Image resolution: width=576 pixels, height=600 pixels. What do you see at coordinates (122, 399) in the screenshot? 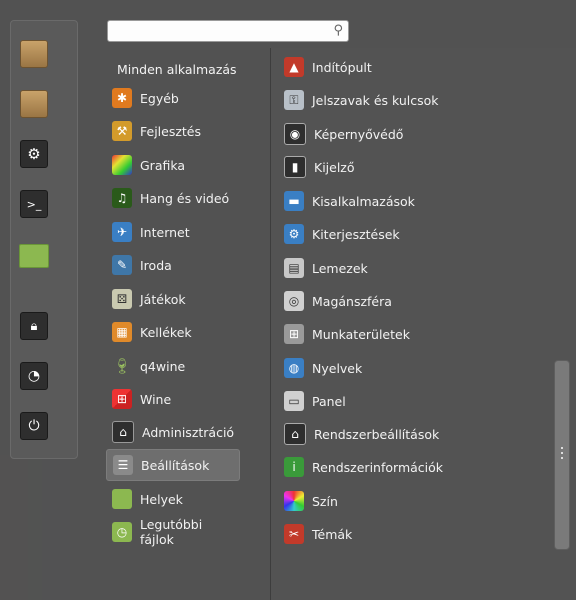
I see `wine-icon: ⊞` at bounding box center [122, 399].